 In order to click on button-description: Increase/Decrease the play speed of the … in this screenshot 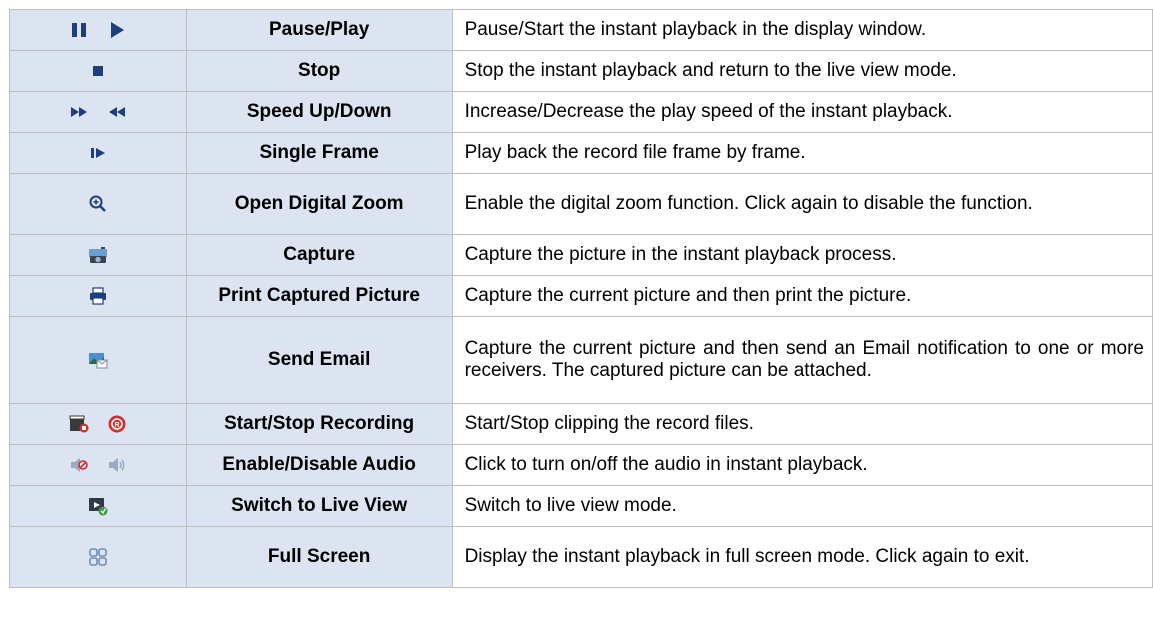, I will do `click(802, 112)`.